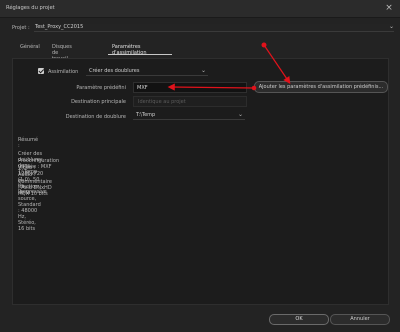  Describe the element at coordinates (63, 72) in the screenshot. I see `assimilation-label: Assimilation` at that location.